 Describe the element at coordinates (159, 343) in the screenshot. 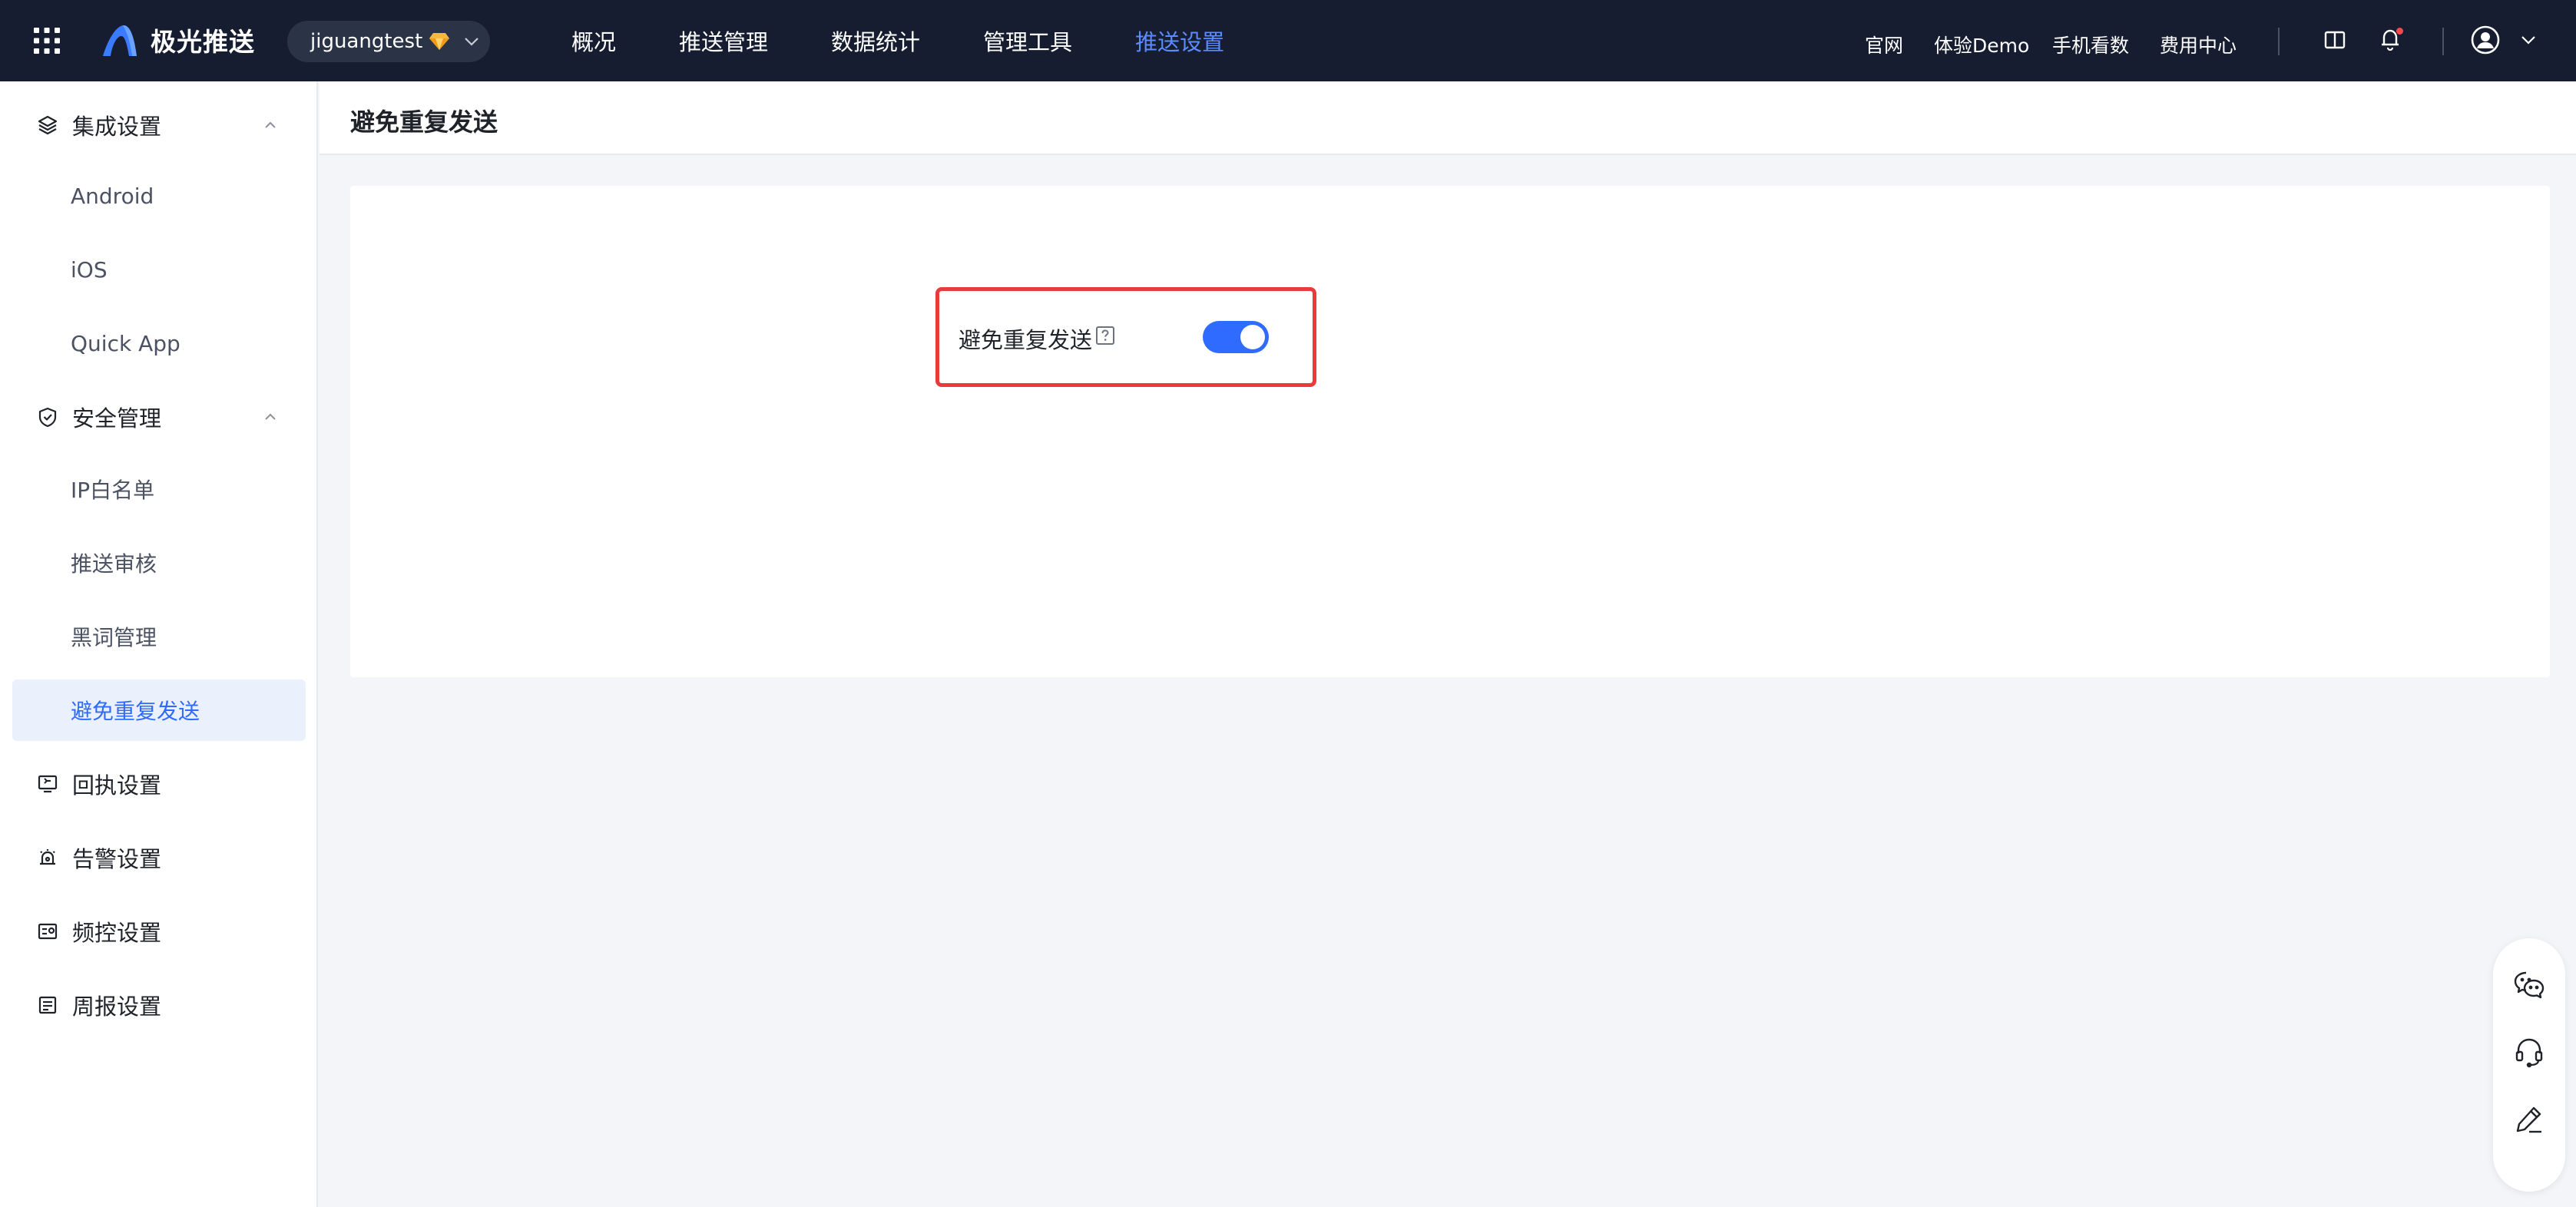

I see `sidebar-item-quick-app: Quick App` at that location.